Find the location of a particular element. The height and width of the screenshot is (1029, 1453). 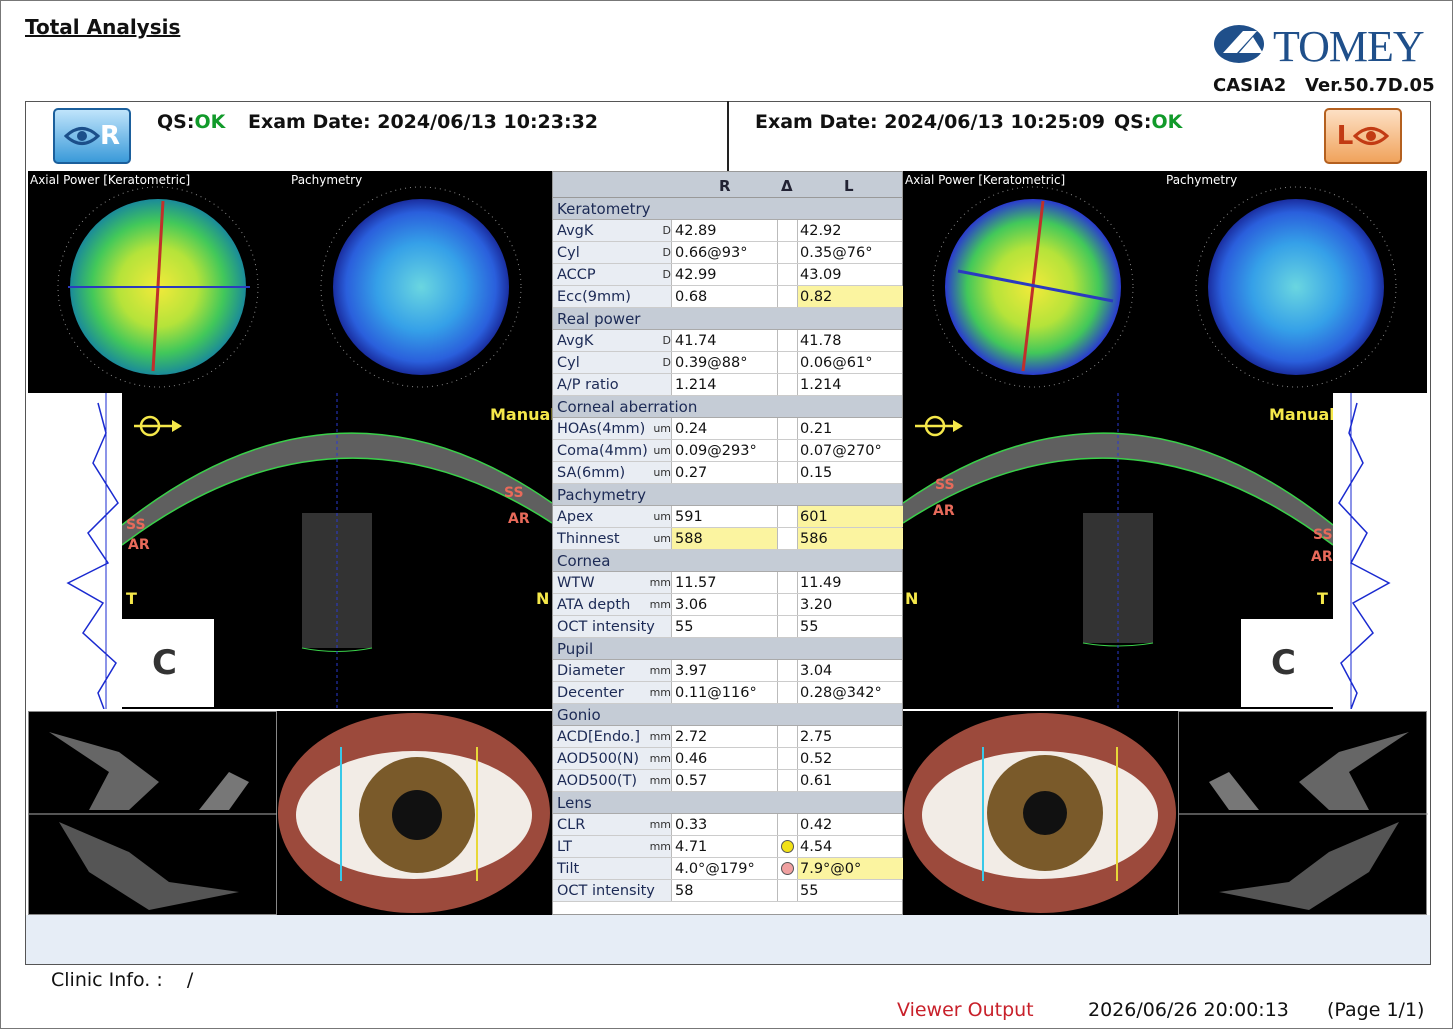

left-eye-value: 586 is located at coordinates (850, 538).